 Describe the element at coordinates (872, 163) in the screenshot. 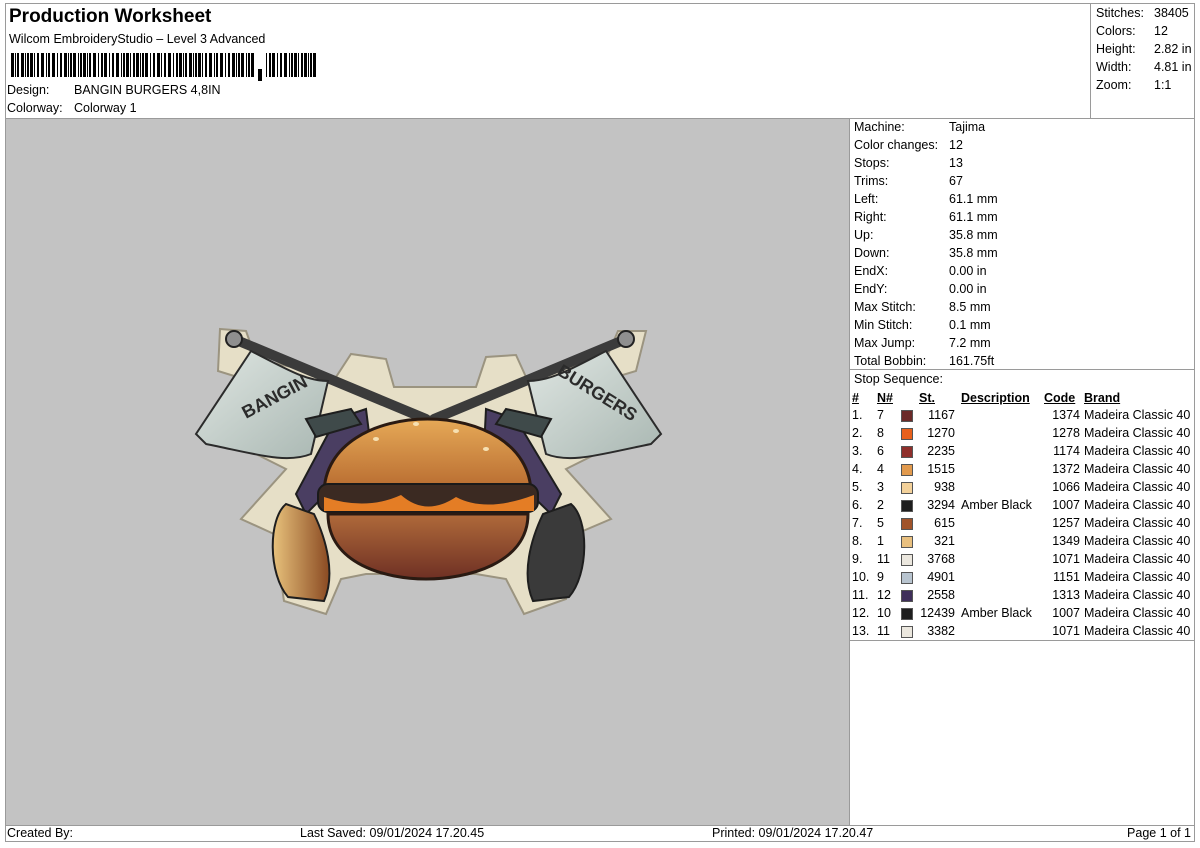

I see `machine-info-label: Stops:` at that location.